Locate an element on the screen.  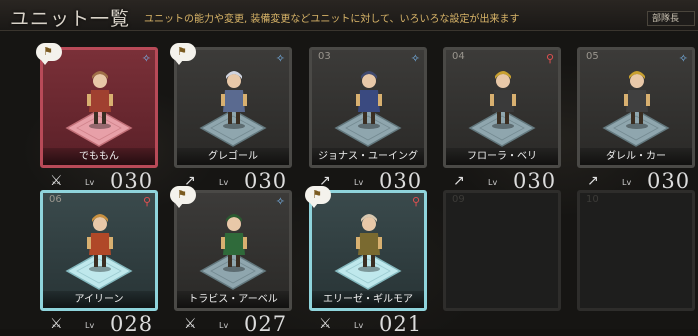
unit-name: グレゴール is located at coordinates (233, 156).